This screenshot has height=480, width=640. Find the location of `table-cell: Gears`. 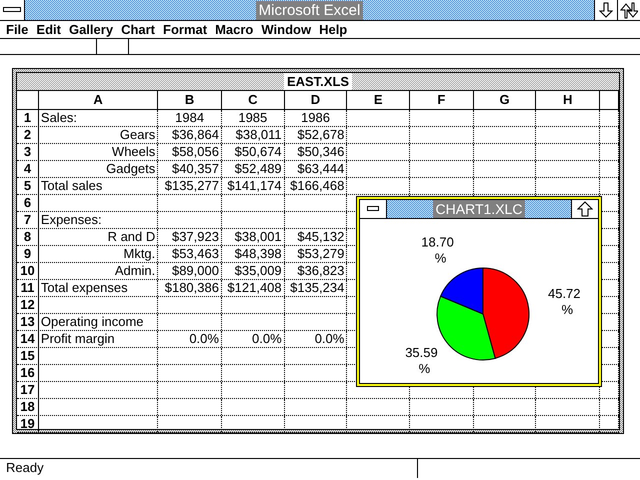

table-cell: Gears is located at coordinates (98, 135).